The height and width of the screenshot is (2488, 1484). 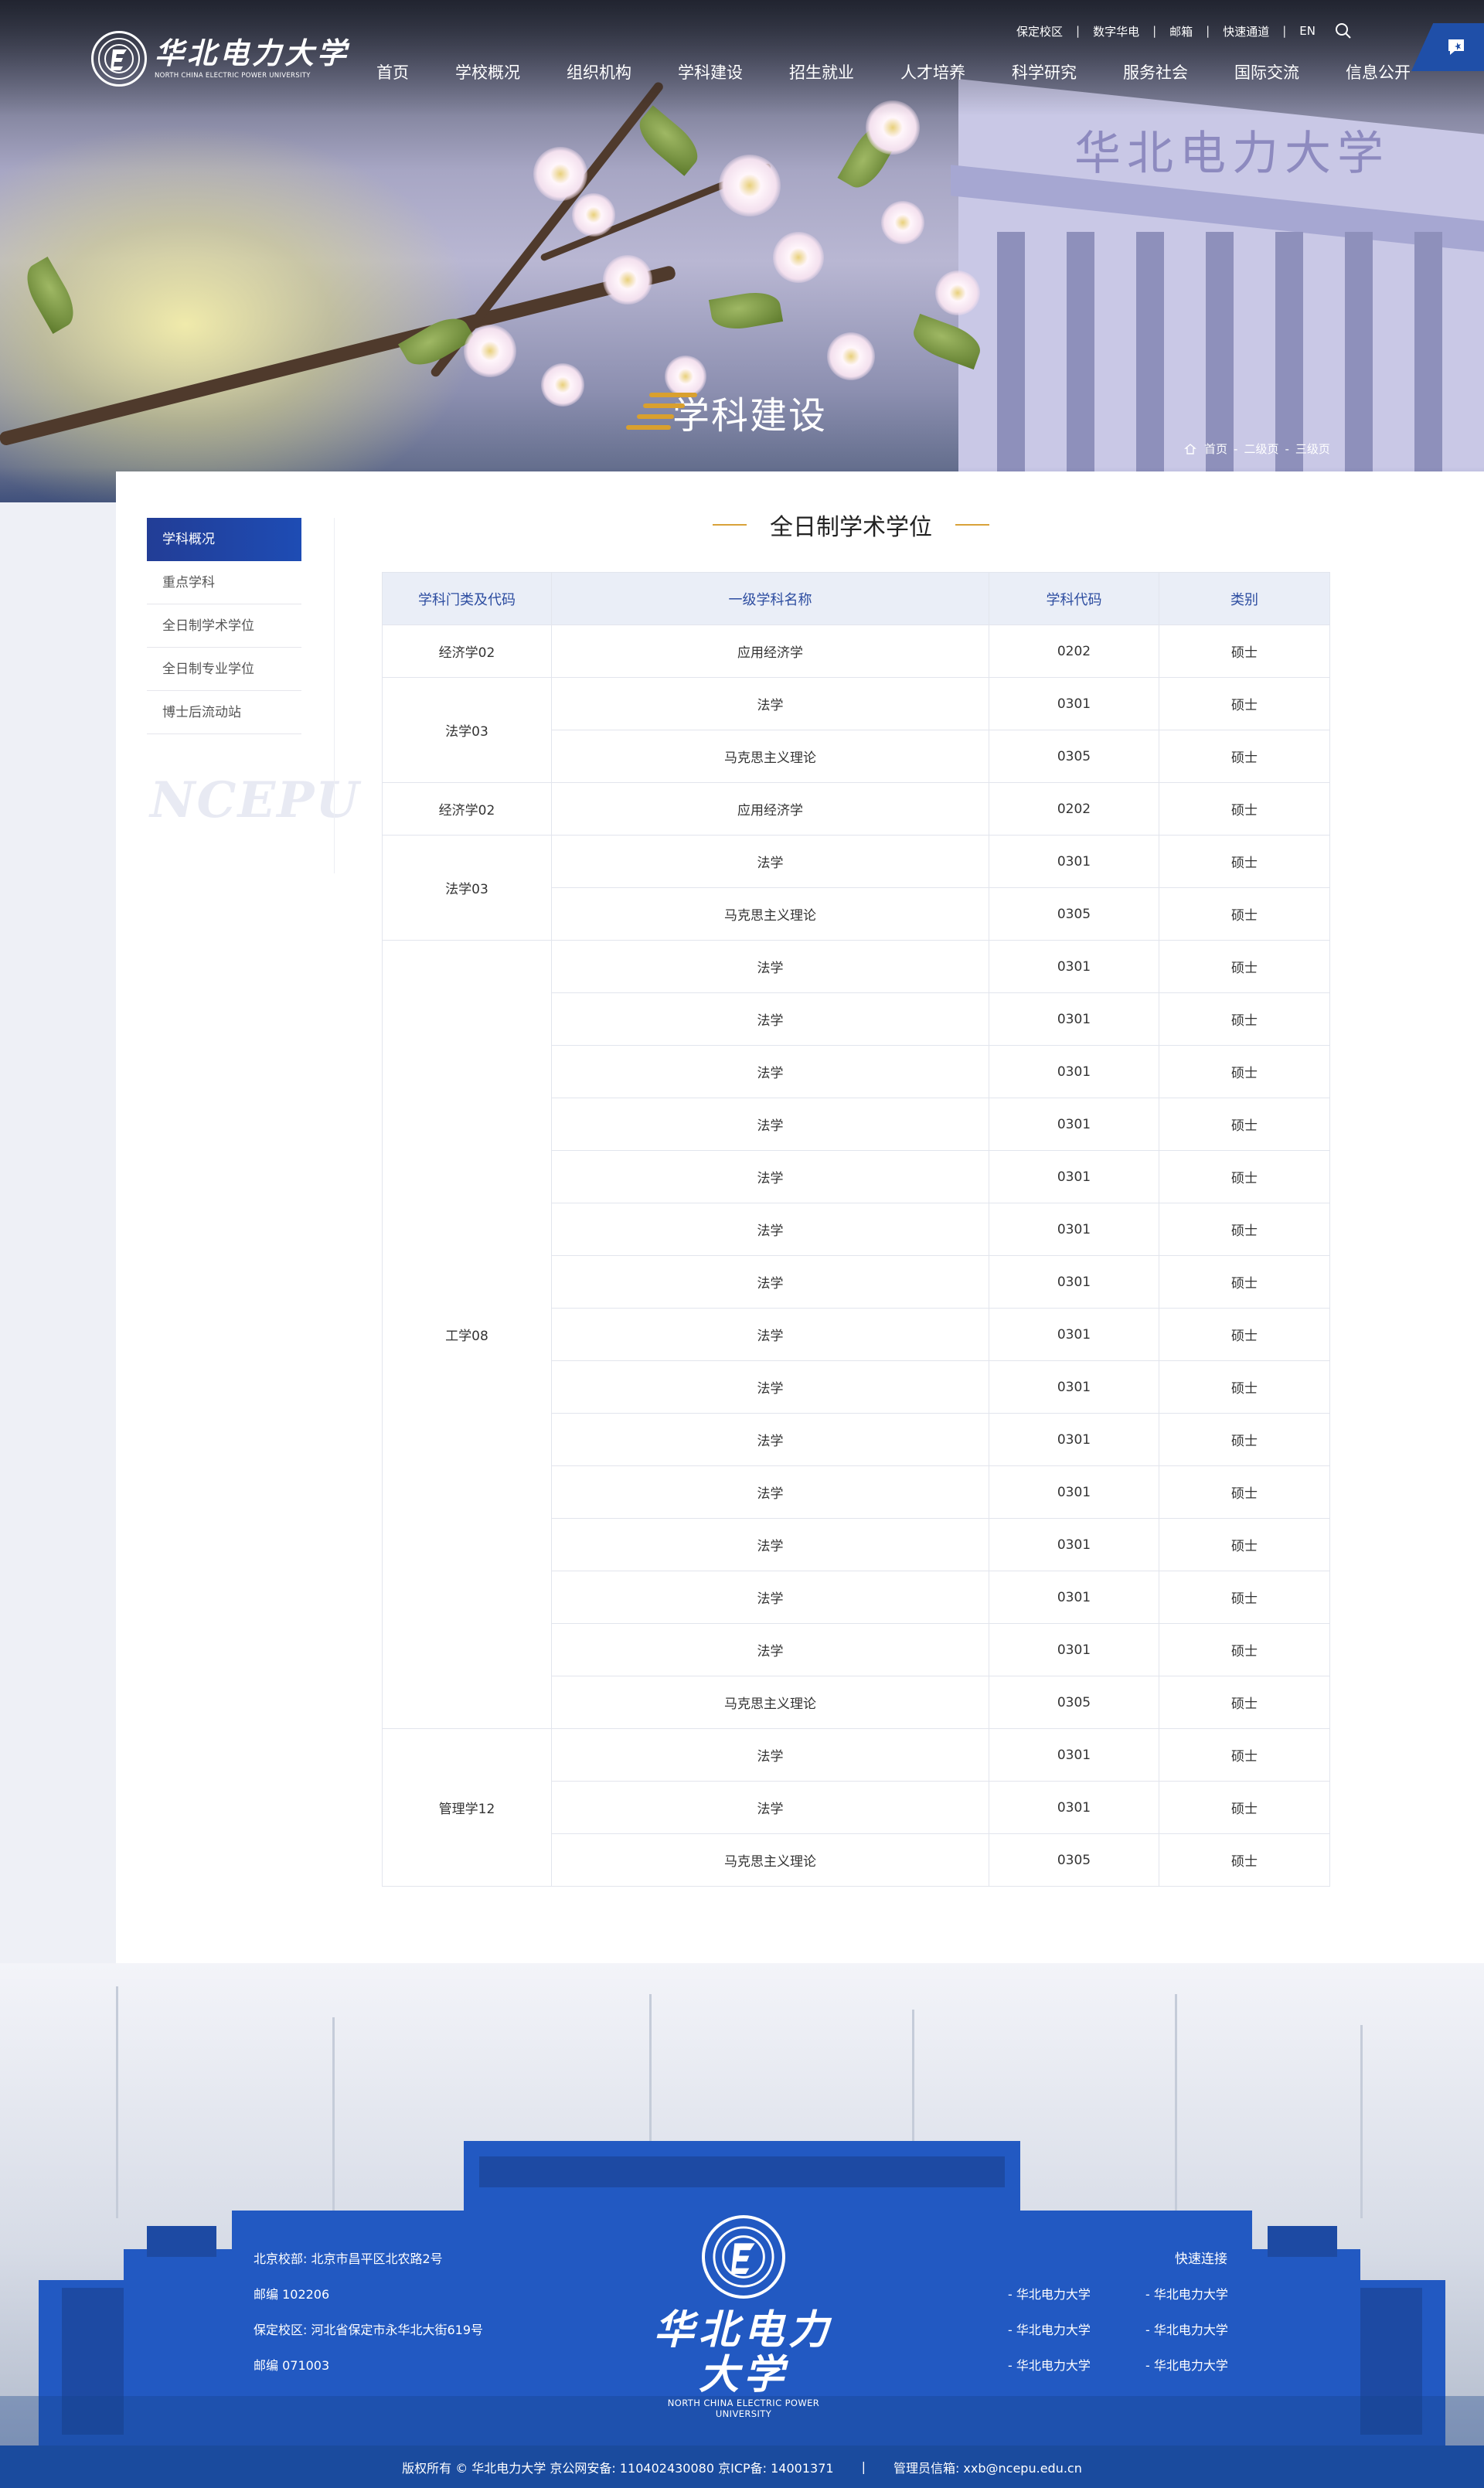 What do you see at coordinates (1261, 449) in the screenshot?
I see `breadcrumb-level-2: 二级页` at bounding box center [1261, 449].